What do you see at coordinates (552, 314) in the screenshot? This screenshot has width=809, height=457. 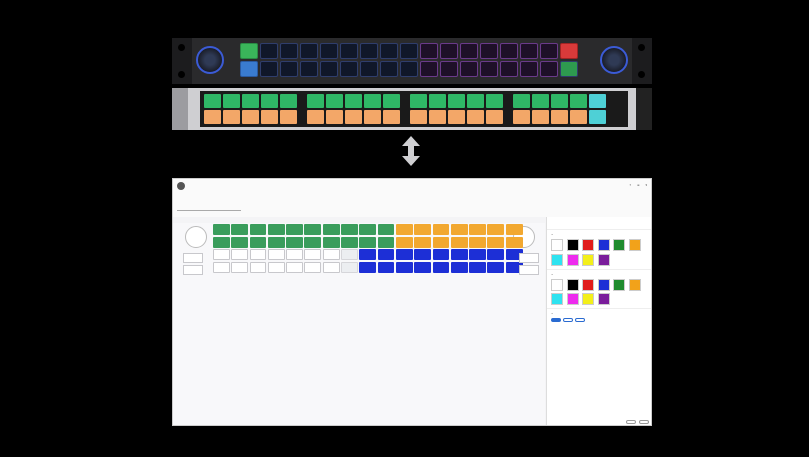 I see `chevron-up-icon: ^` at bounding box center [552, 314].